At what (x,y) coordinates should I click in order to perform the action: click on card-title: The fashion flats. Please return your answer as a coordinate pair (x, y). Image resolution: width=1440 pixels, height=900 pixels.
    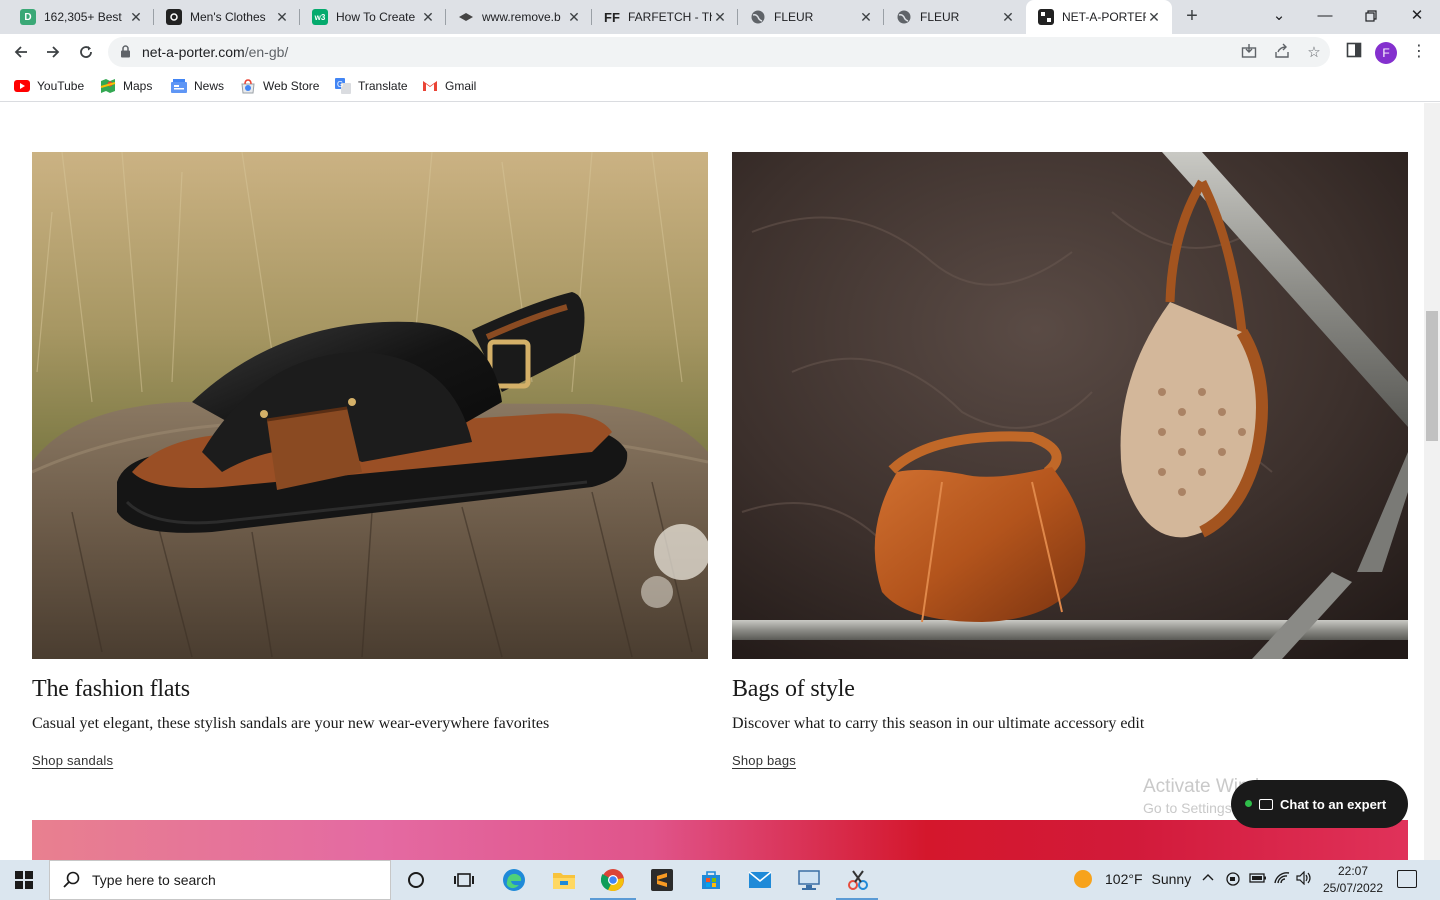
    Looking at the image, I should click on (370, 689).